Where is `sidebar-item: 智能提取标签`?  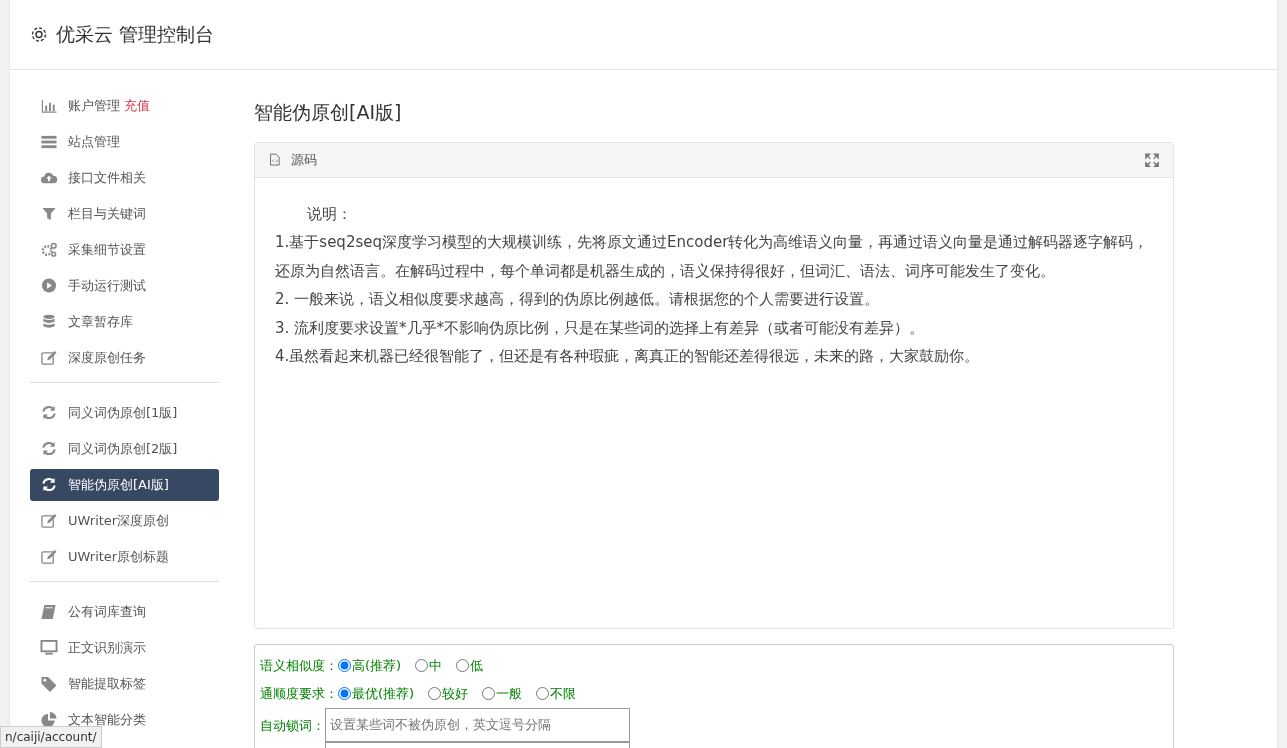
sidebar-item: 智能提取标签 is located at coordinates (124, 684).